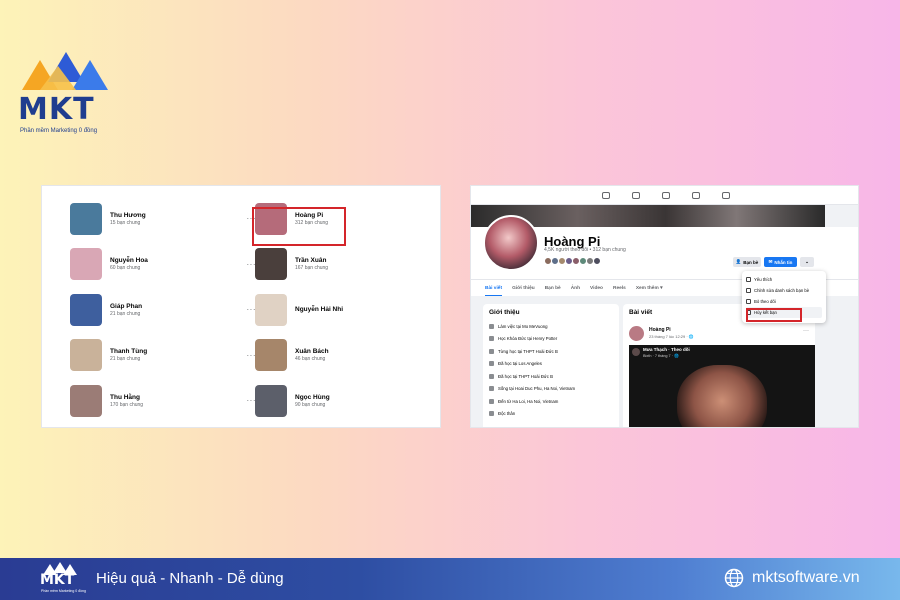  What do you see at coordinates (605, 195) in the screenshot?
I see `home-icon` at bounding box center [605, 195].